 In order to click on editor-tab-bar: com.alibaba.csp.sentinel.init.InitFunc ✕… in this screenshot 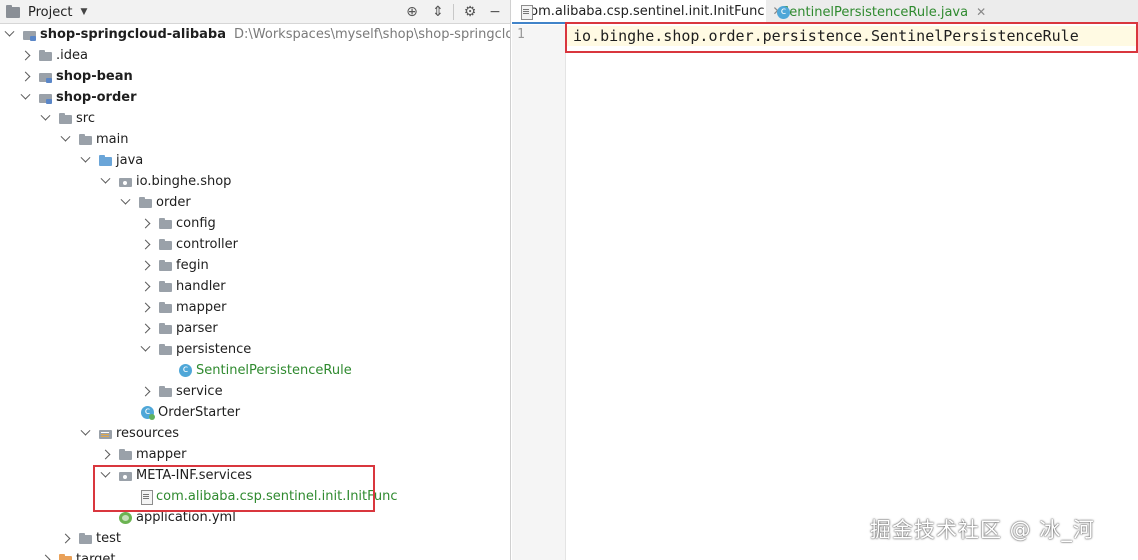, I will do `click(825, 12)`.